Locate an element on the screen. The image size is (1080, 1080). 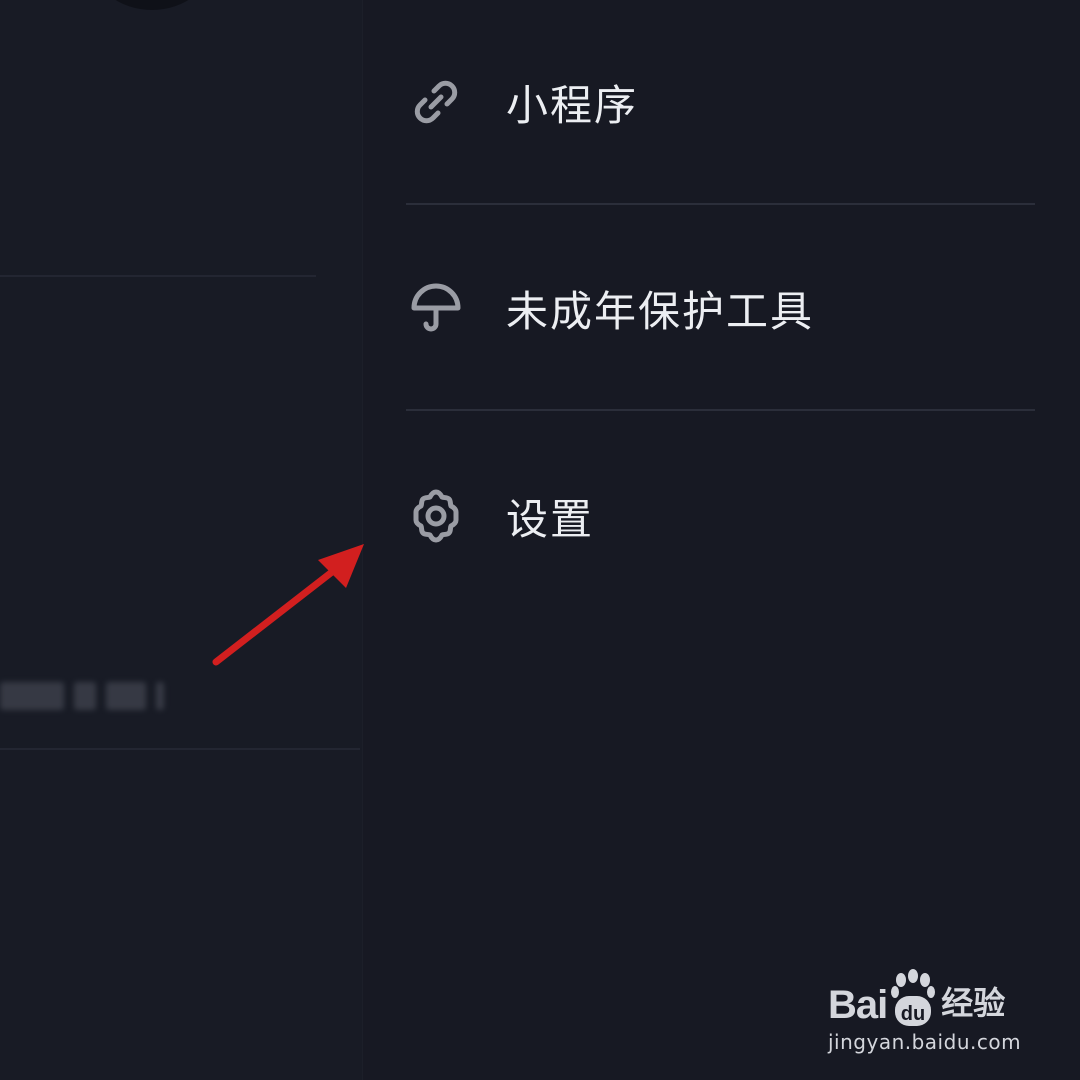
menu-item-label: 设置 is located at coordinates (550, 519).